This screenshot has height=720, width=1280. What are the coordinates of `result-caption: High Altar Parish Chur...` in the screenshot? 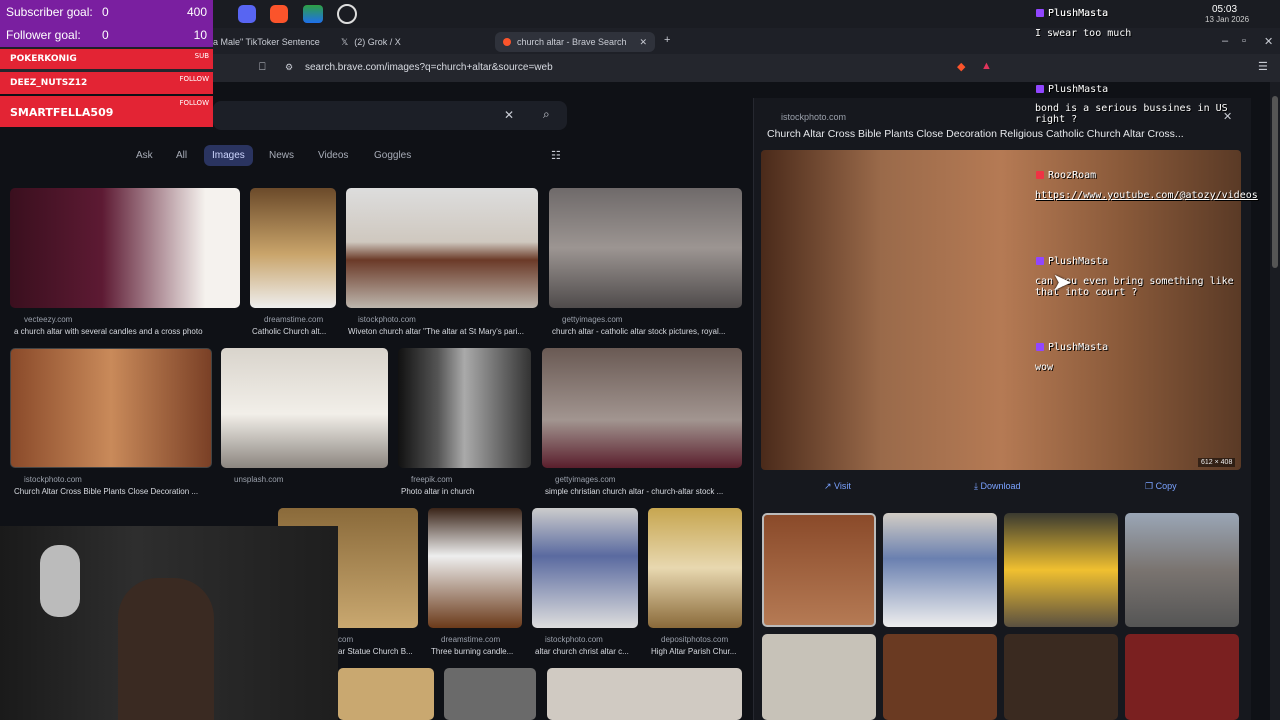 It's located at (697, 651).